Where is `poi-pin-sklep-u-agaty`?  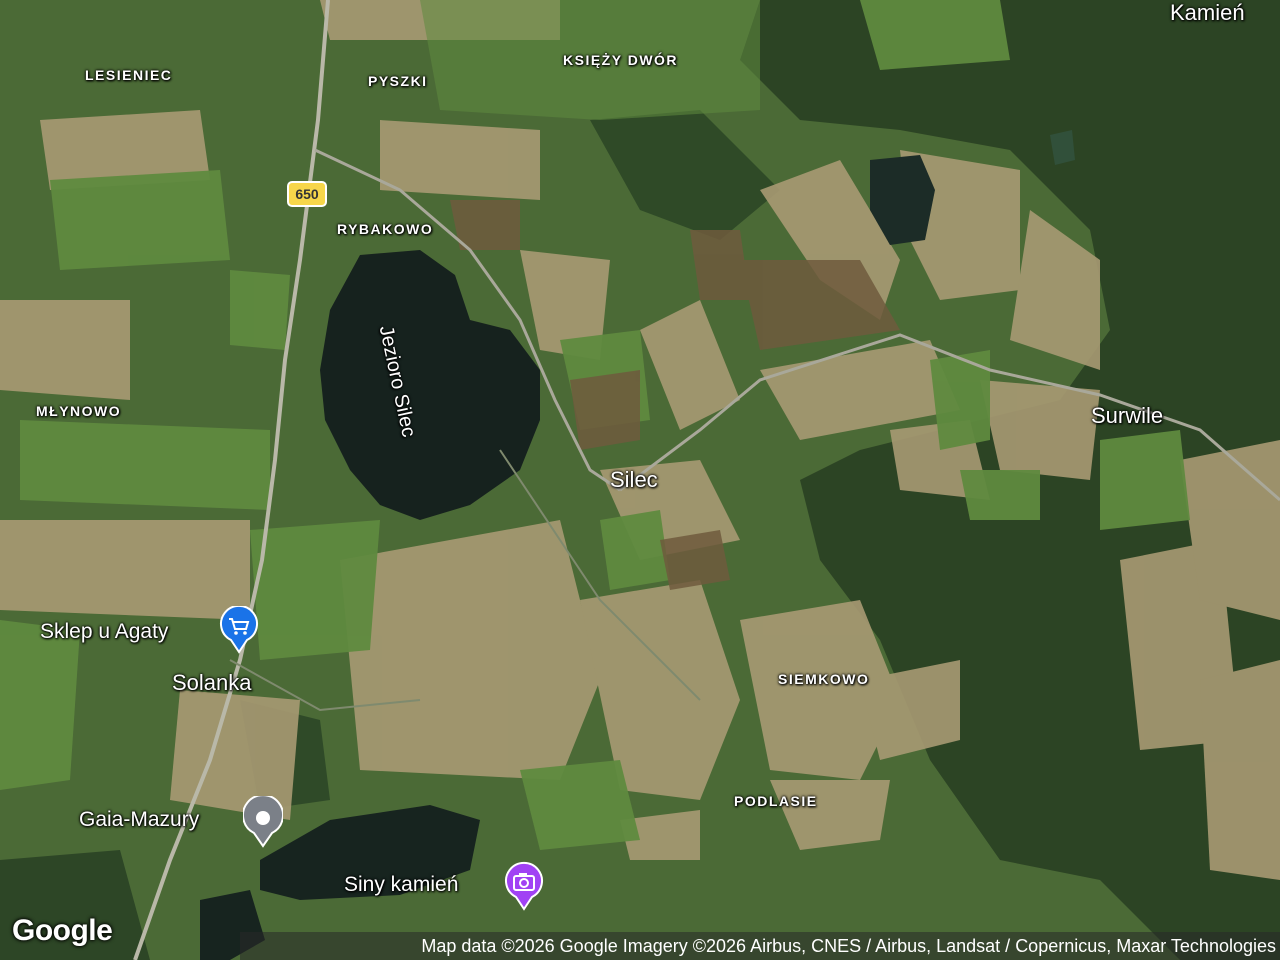
poi-pin-sklep-u-agaty is located at coordinates (239, 629).